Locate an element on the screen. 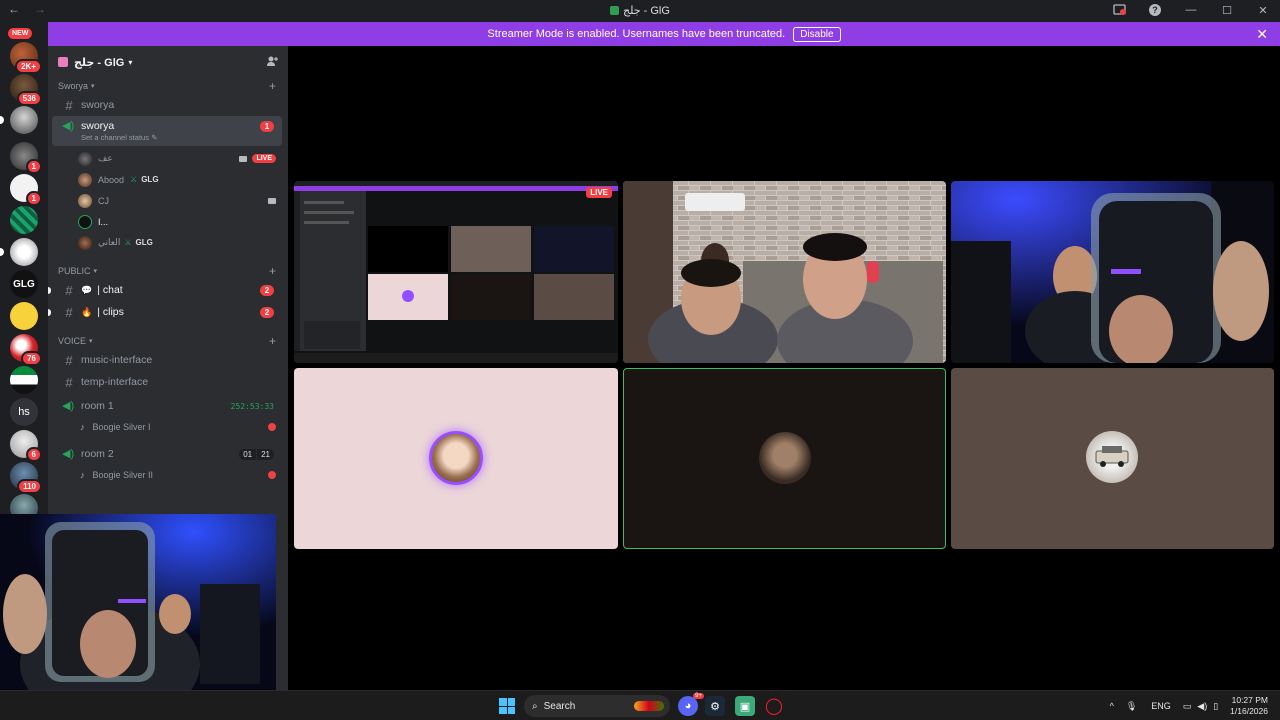 This screenshot has height=720, width=1280. voice-user-bot: ♪ Boogie Silver II is located at coordinates (168, 475).